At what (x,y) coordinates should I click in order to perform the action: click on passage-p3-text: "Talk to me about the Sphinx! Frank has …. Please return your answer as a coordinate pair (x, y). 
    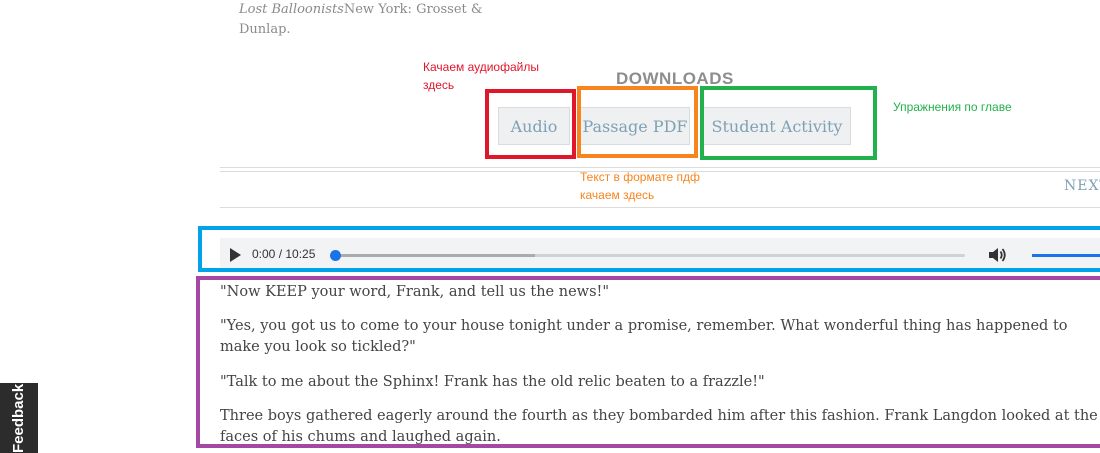
    Looking at the image, I should click on (492, 382).